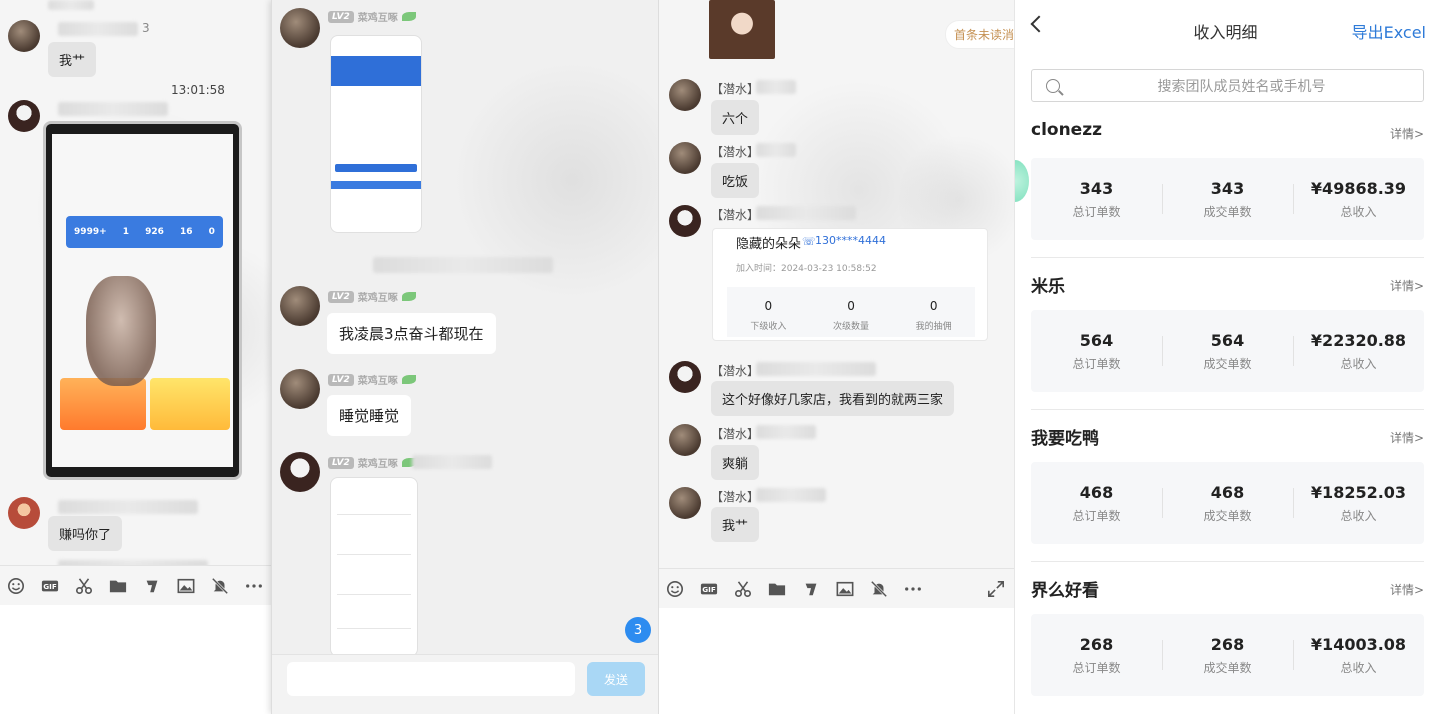 Image resolution: width=1436 pixels, height=714 pixels. I want to click on message-bubble: 我凌晨3点奋斗都现在, so click(411, 333).